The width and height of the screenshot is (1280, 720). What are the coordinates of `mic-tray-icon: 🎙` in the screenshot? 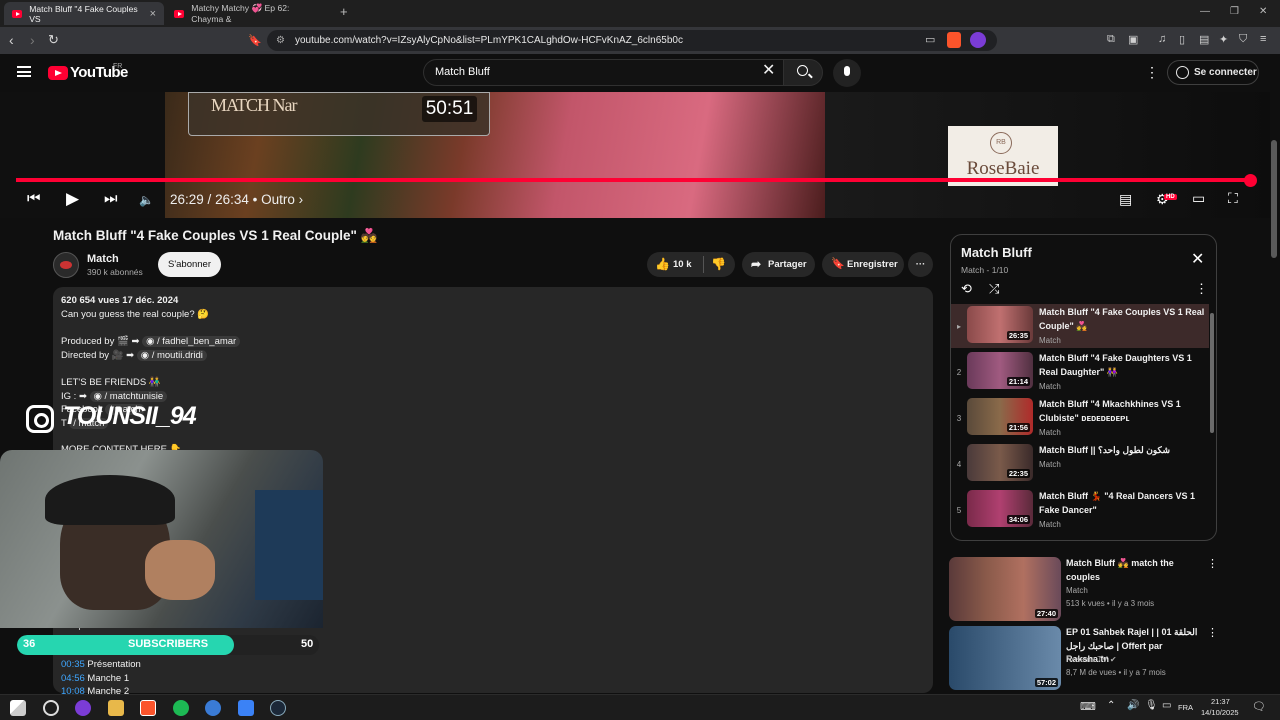 It's located at (1151, 705).